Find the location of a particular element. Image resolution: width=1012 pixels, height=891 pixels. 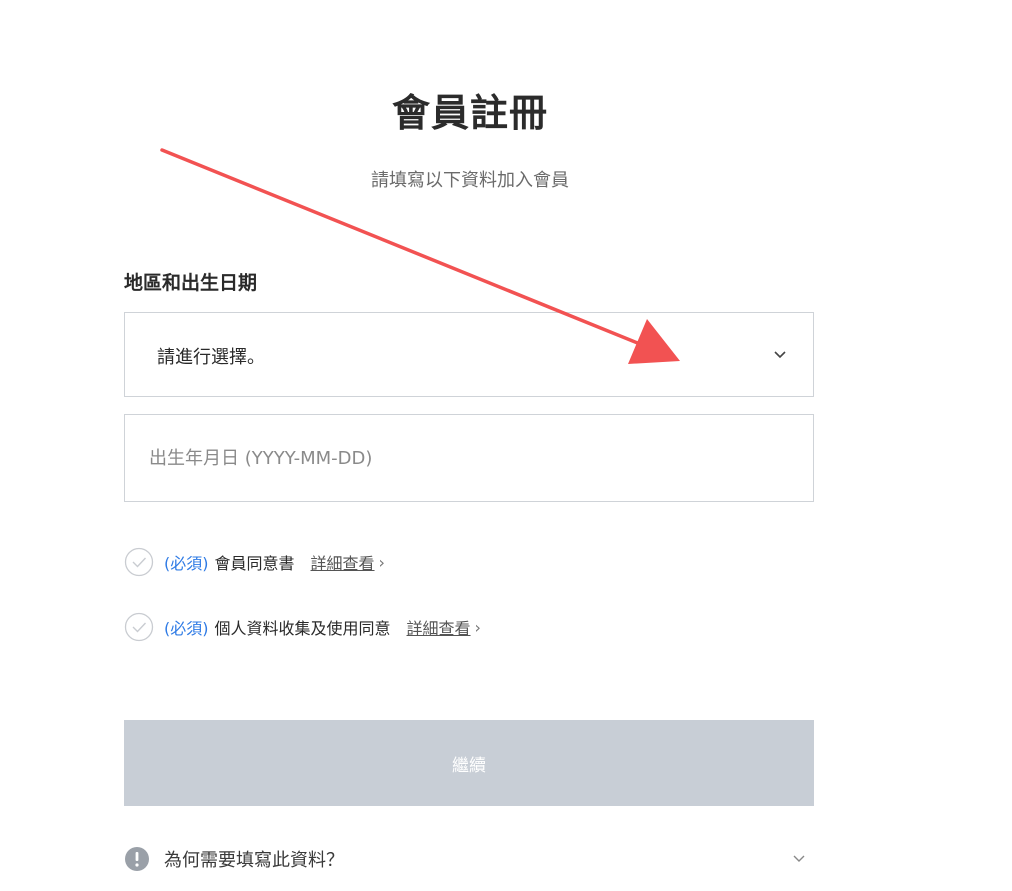

region-select: 請進行選擇。 is located at coordinates (469, 354).